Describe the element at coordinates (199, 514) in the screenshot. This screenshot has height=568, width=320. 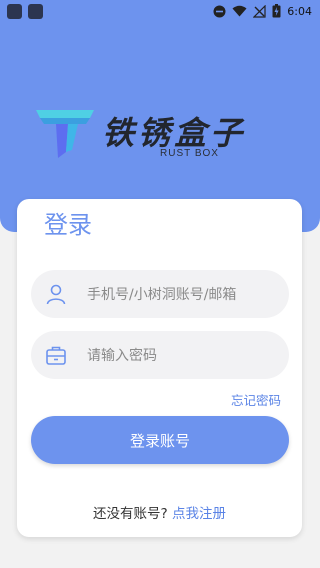
I see `register-link: 点我注册` at that location.